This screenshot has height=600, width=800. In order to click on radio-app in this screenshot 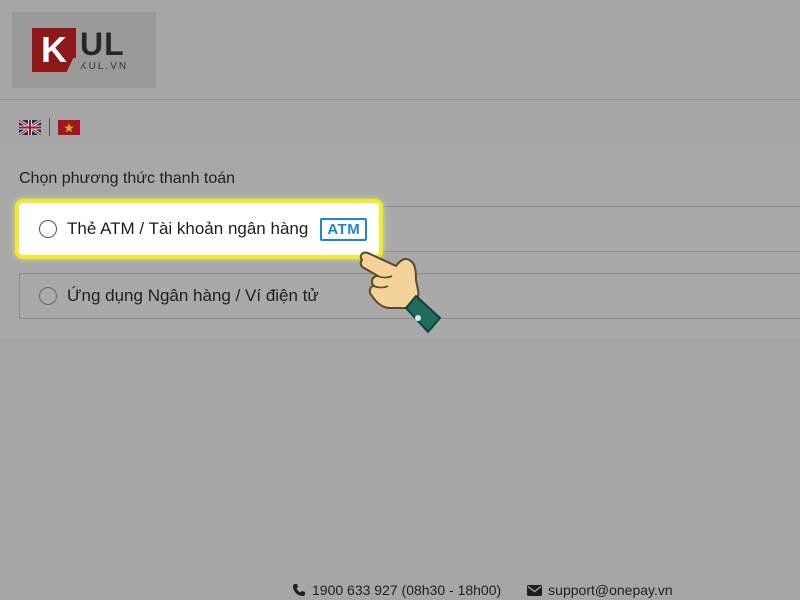, I will do `click(48, 296)`.